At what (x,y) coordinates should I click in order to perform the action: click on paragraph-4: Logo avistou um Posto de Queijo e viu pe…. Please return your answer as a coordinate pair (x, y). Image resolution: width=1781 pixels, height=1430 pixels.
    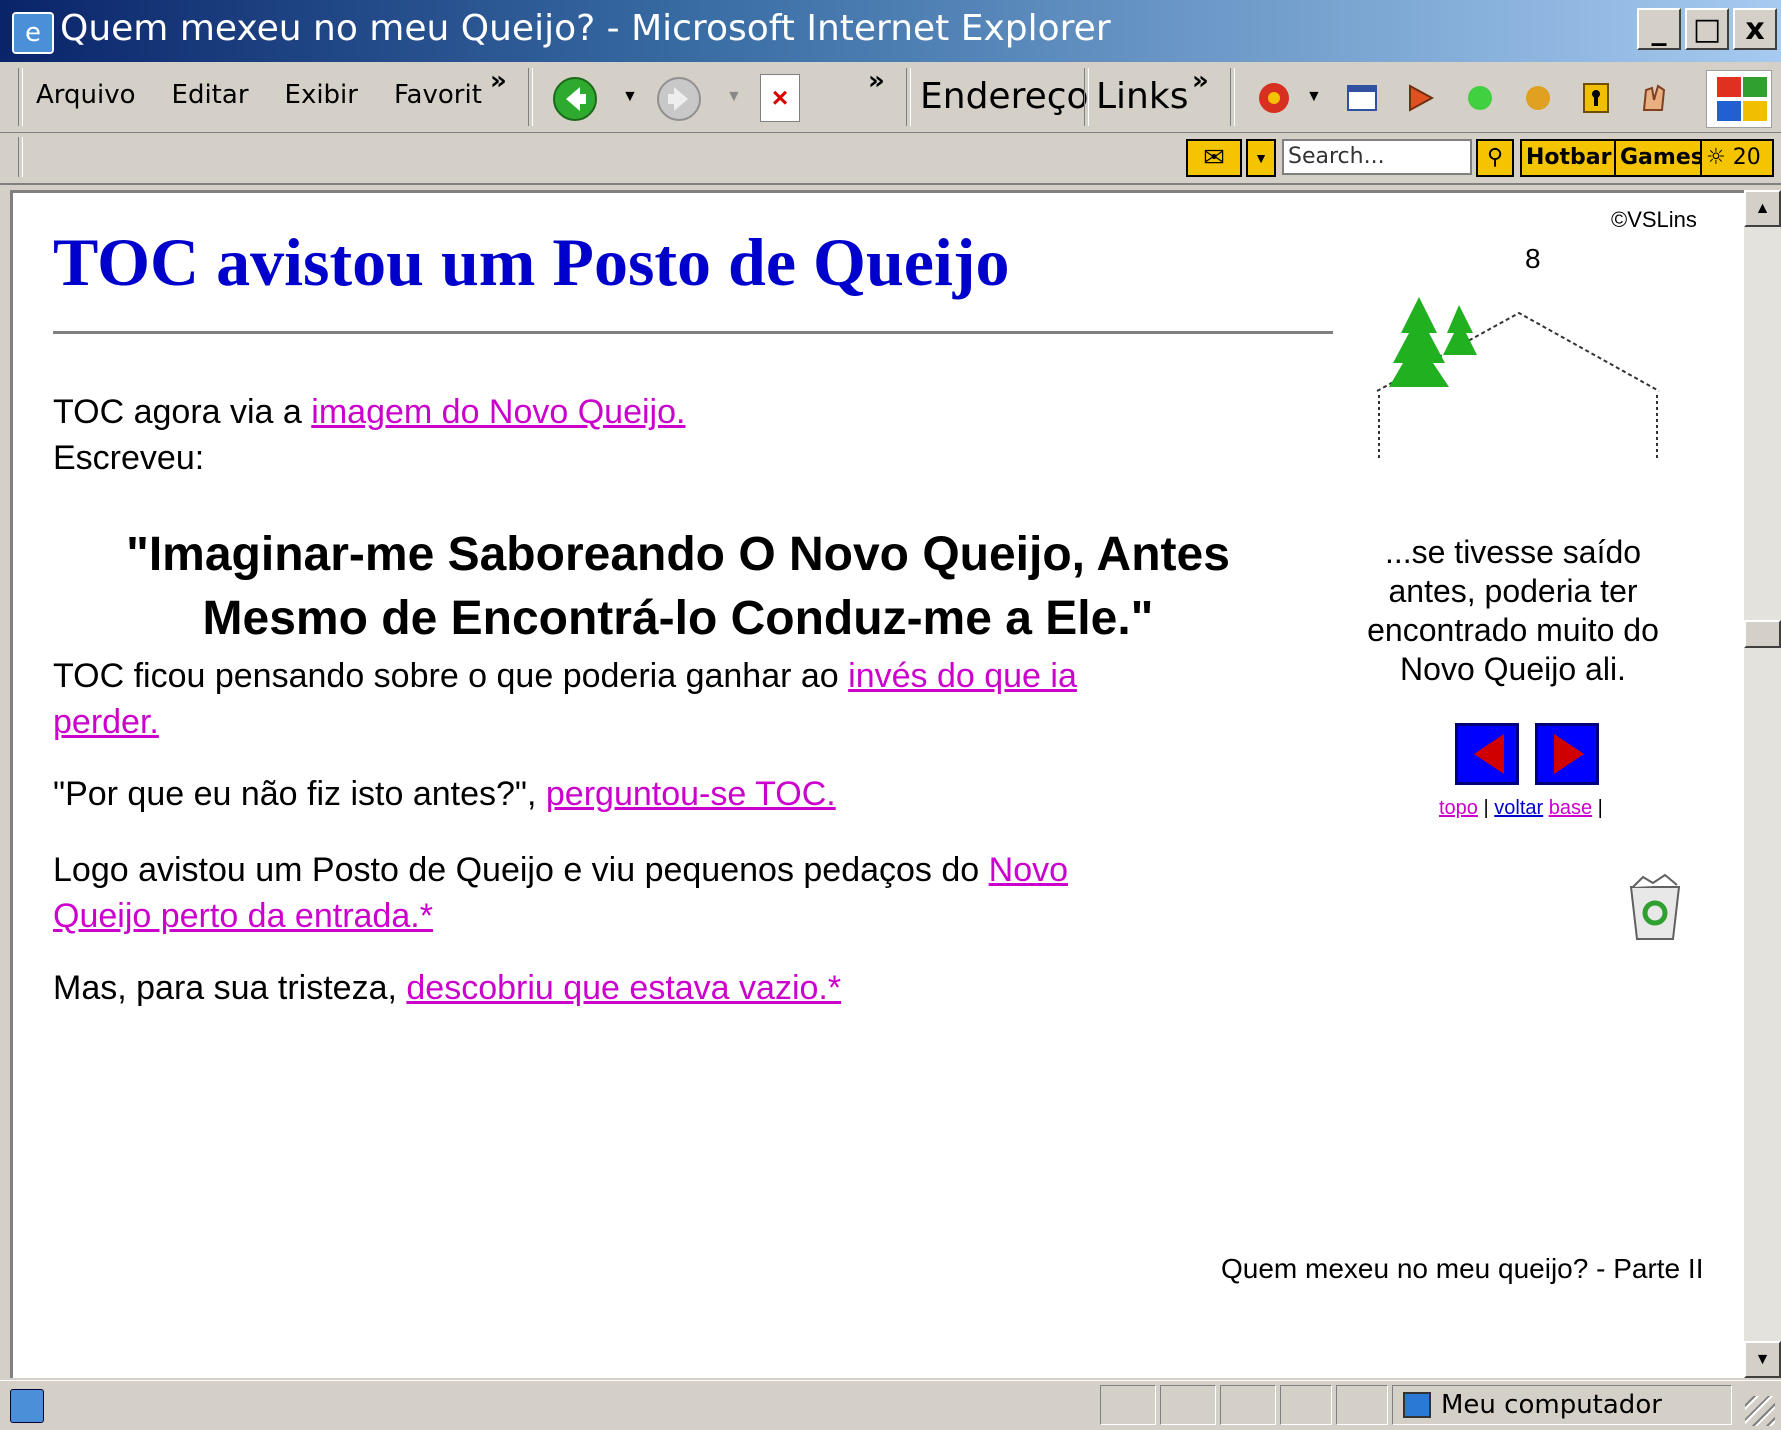
    Looking at the image, I should click on (560, 893).